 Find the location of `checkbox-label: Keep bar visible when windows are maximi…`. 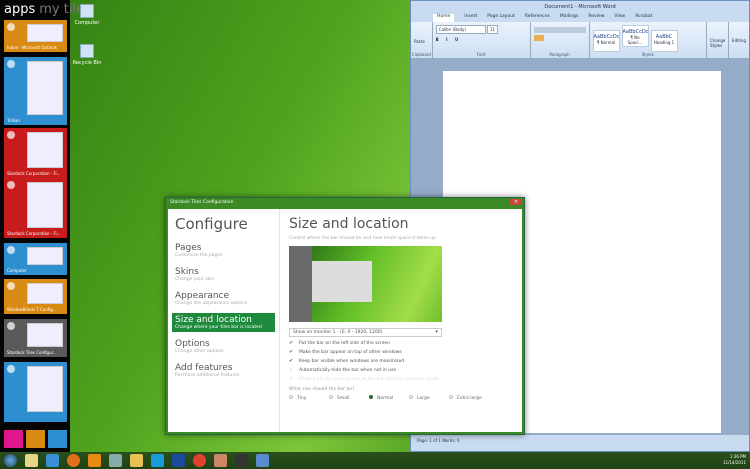

checkbox-label: Keep bar visible when windows are maximi… is located at coordinates (352, 361).